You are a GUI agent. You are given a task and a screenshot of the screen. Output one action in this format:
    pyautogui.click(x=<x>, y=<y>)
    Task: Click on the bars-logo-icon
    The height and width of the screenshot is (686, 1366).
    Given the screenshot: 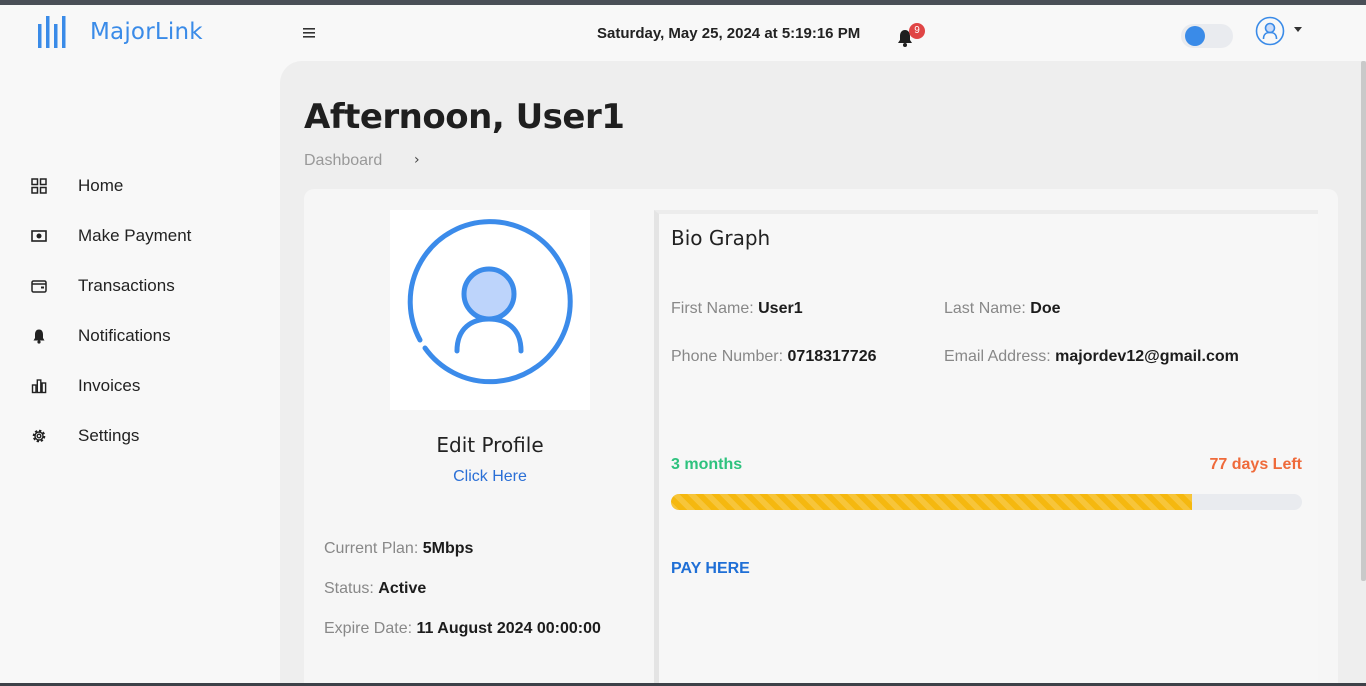 What is the action you would take?
    pyautogui.click(x=52, y=32)
    